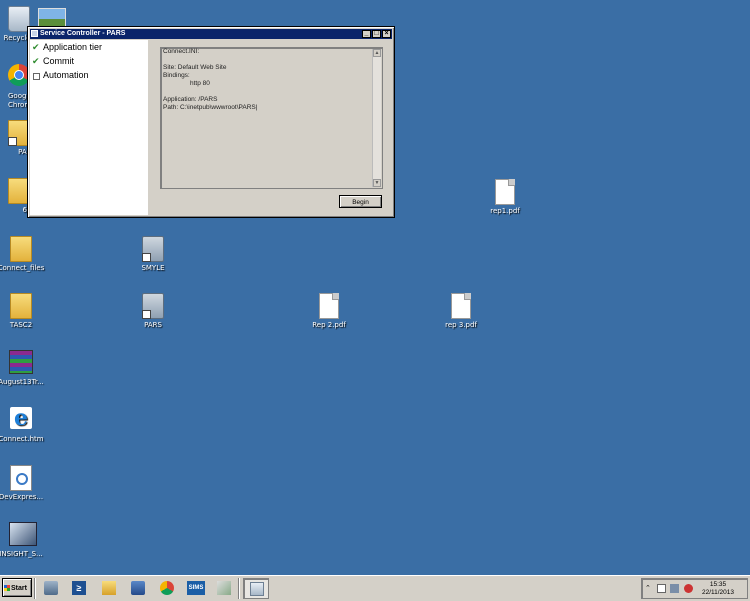  I want to click on network-status-icon, so click(674, 588).